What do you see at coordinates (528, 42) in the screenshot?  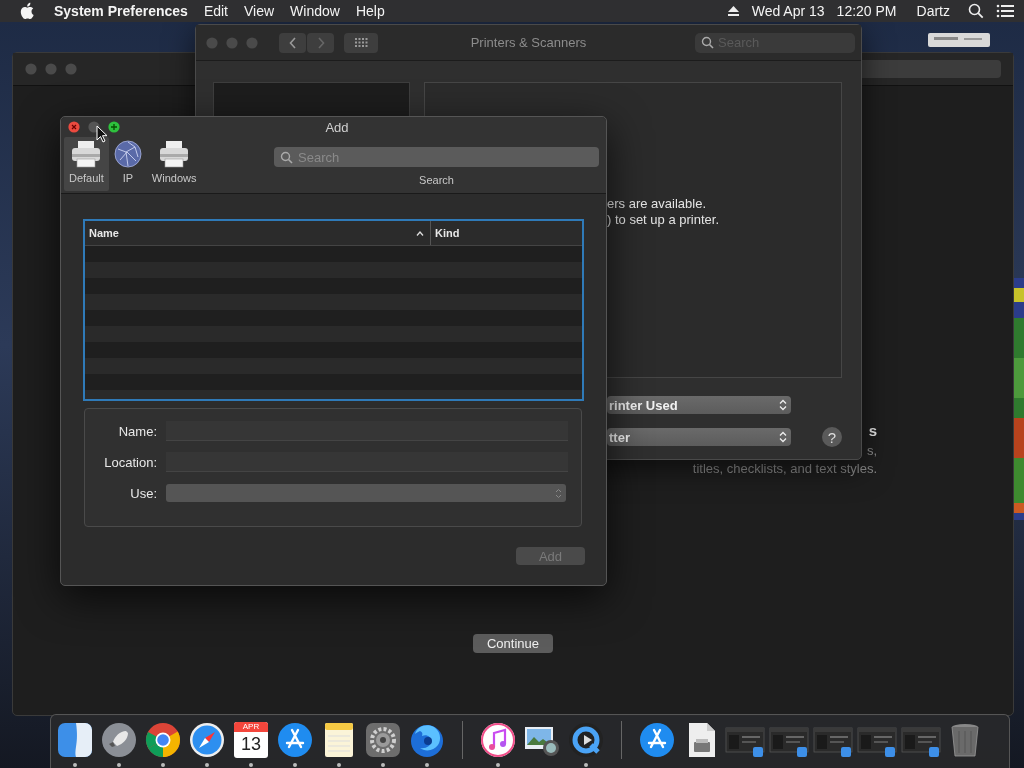 I see `window-title: Printers & Scanners` at bounding box center [528, 42].